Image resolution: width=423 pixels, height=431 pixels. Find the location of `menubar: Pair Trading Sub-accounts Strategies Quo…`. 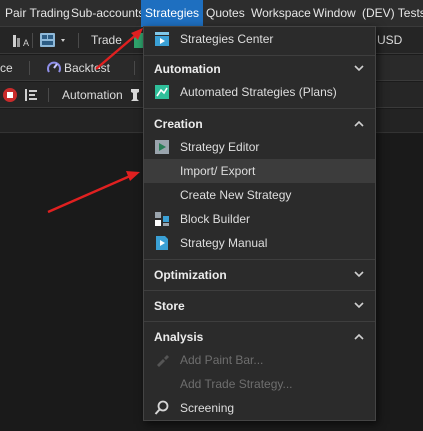

menubar: Pair Trading Sub-accounts Strategies Quo… is located at coordinates (211, 13).